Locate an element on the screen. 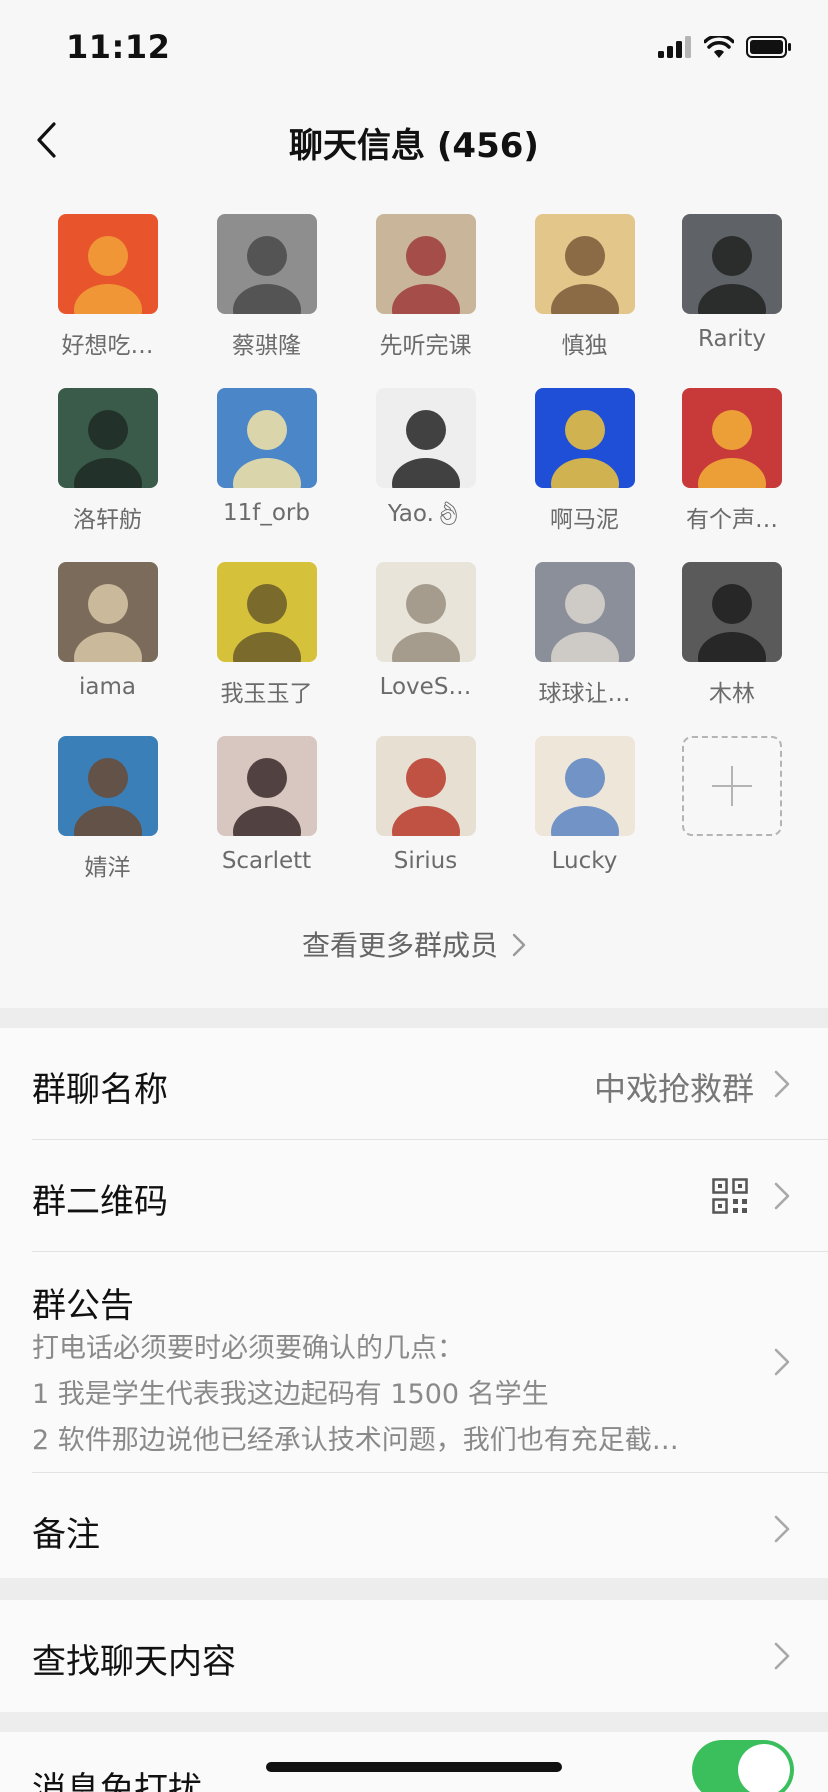  notice-line: 打电话必须要时必须要确认的几点： is located at coordinates (248, 1348).